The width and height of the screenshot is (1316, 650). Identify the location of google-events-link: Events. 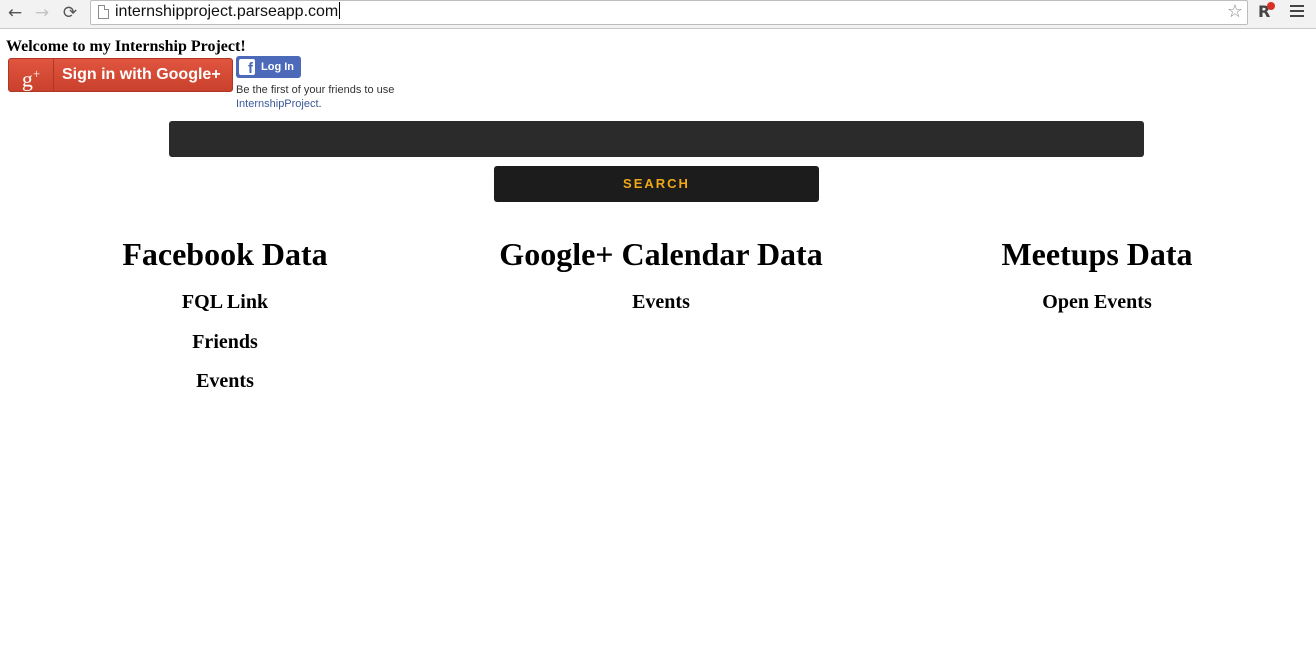
(661, 302).